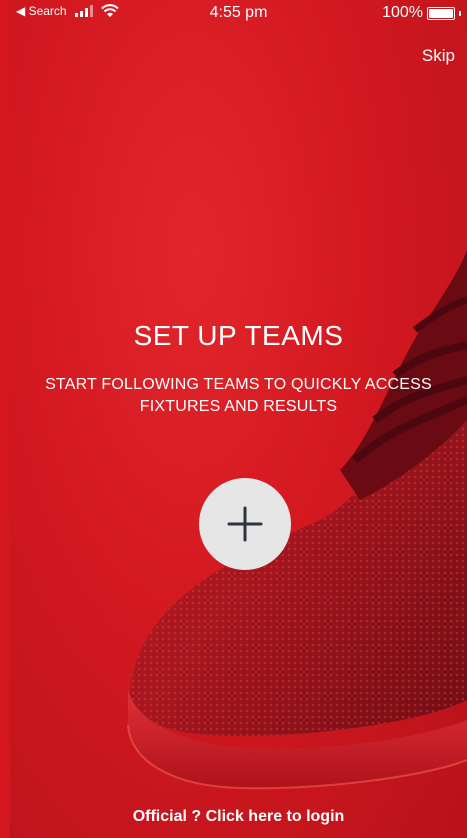  I want to click on status-right: 100%, so click(421, 13).